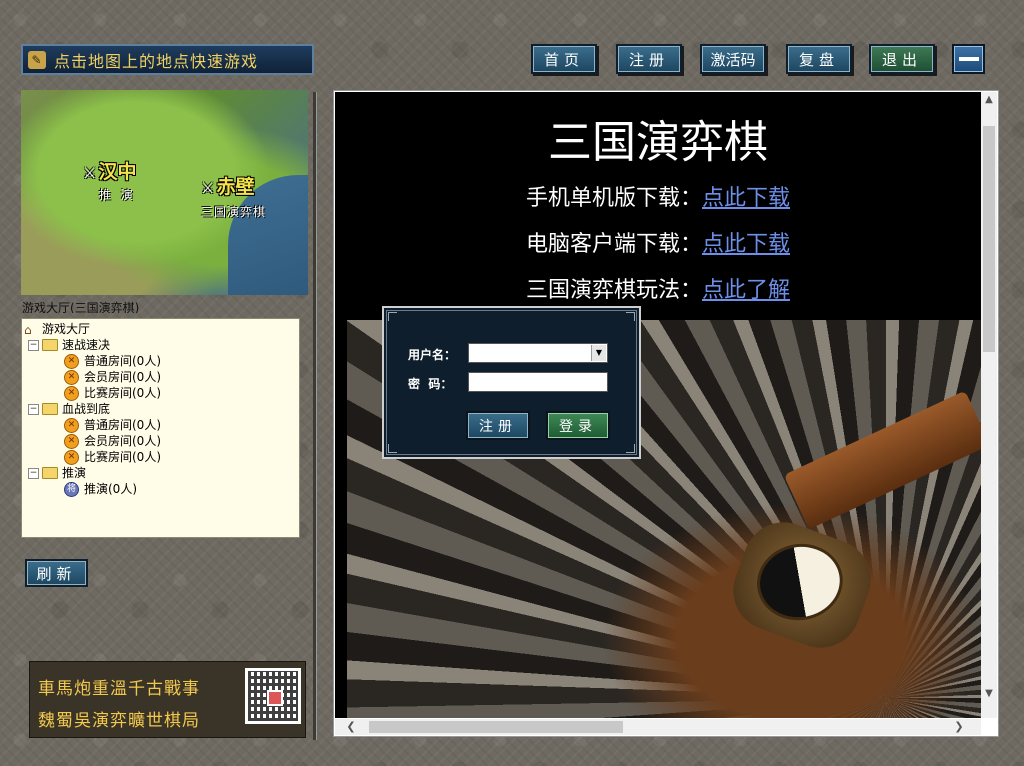 Image resolution: width=1024 pixels, height=766 pixels. I want to click on room-icon: 将, so click(71, 489).